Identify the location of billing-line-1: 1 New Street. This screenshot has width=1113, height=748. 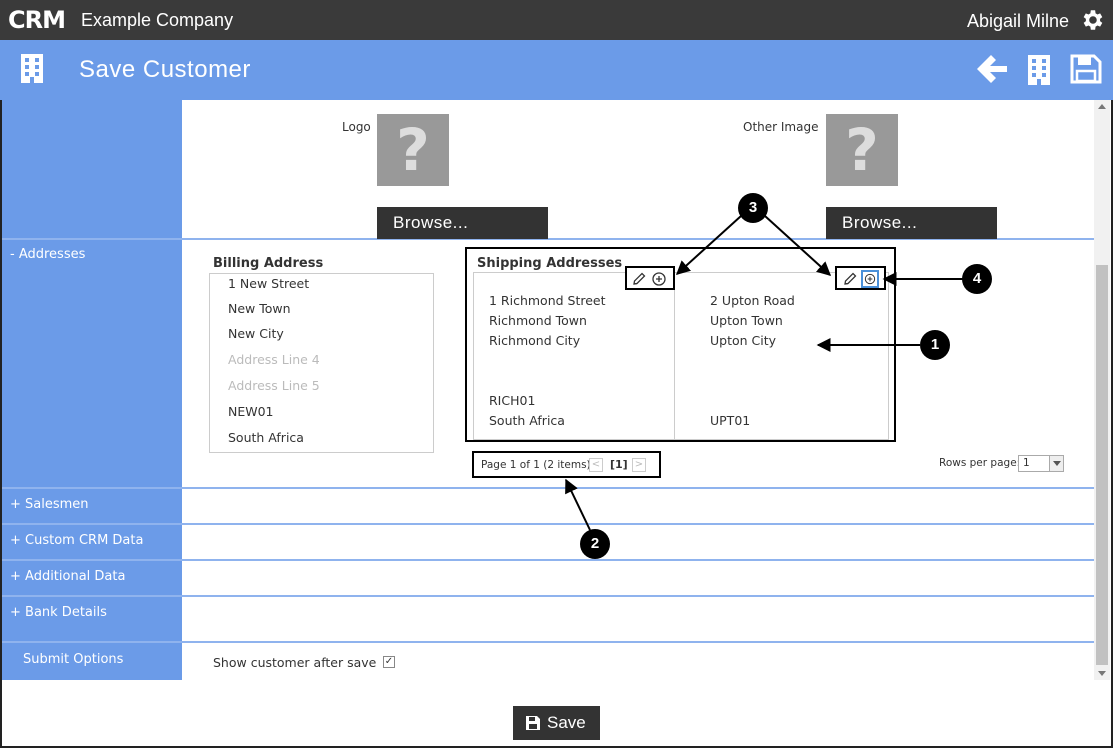
(268, 283).